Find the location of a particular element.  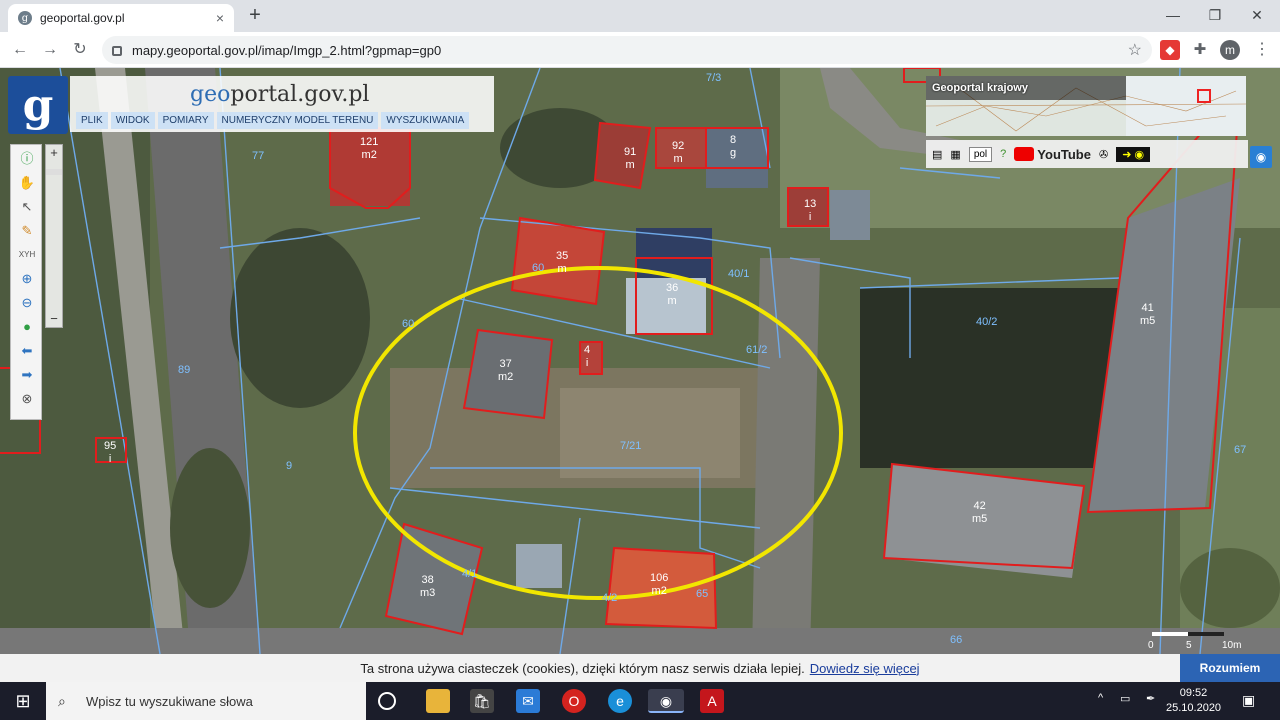

building-label: 35 m is located at coordinates (562, 262).